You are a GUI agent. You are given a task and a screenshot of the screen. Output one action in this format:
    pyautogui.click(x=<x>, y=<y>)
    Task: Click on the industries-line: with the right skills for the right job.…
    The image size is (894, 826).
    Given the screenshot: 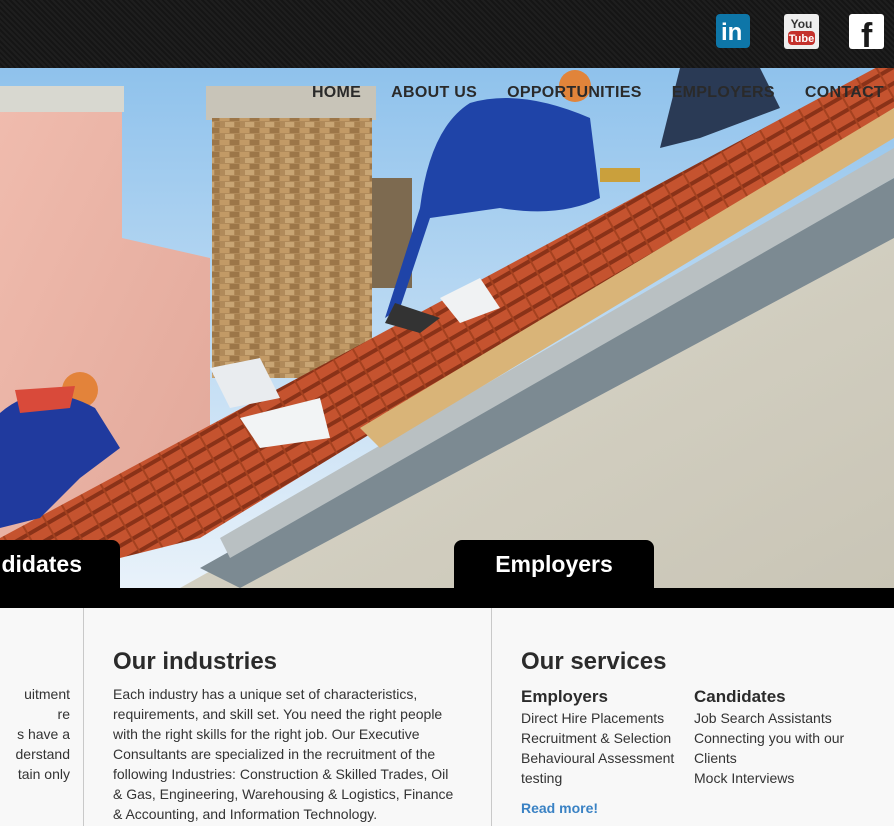 What is the action you would take?
    pyautogui.click(x=266, y=734)
    